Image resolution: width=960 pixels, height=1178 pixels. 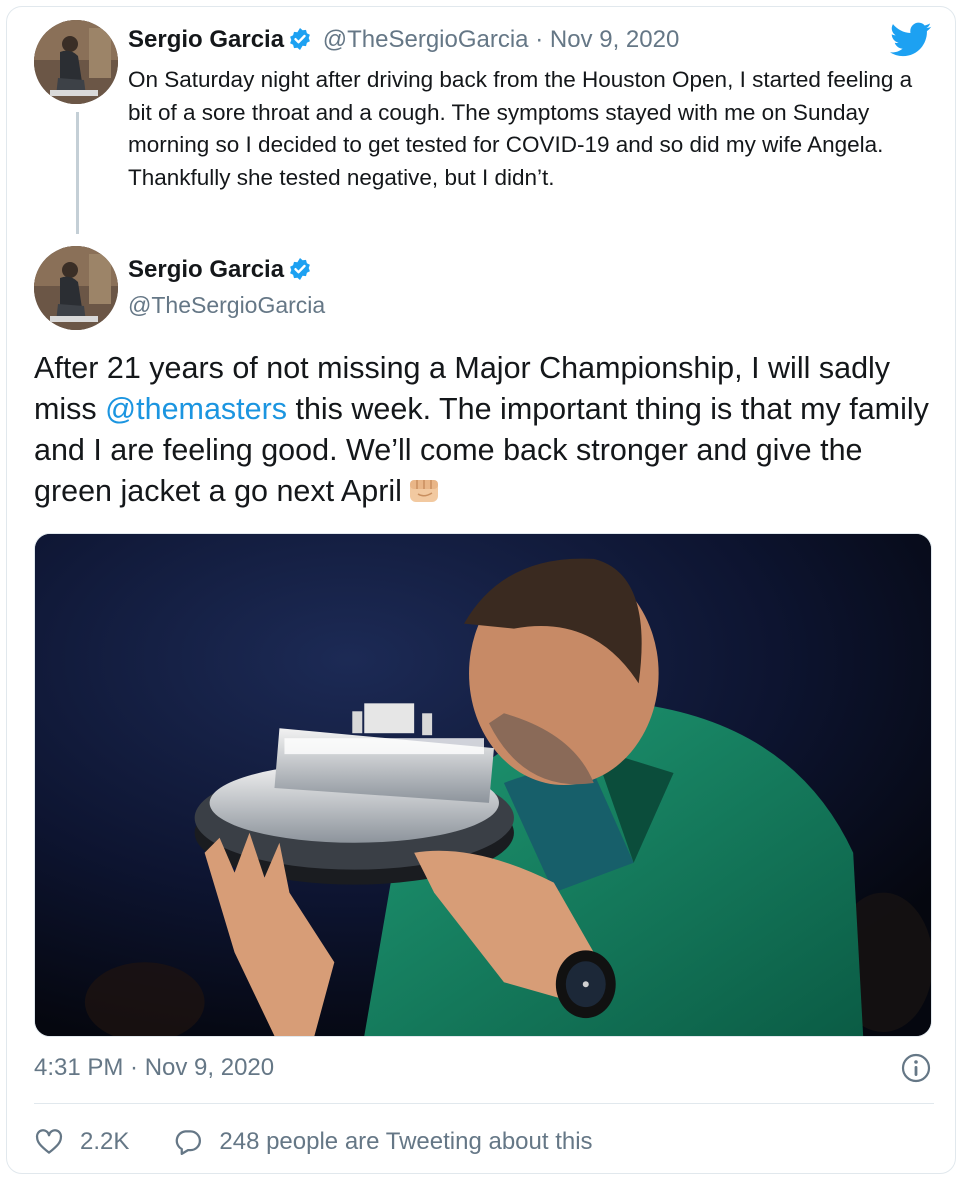 What do you see at coordinates (423, 491) in the screenshot?
I see `oncoming-fist-emoji` at bounding box center [423, 491].